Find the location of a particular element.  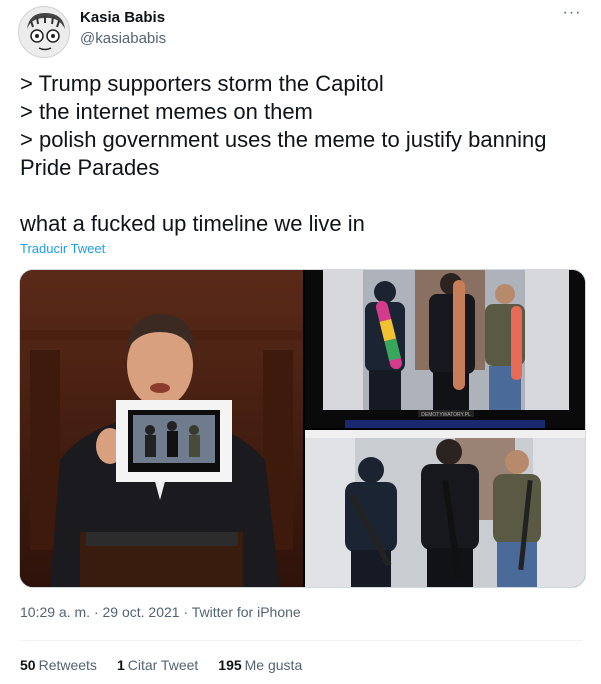

author-name: Kasia Babis is located at coordinates (122, 17).